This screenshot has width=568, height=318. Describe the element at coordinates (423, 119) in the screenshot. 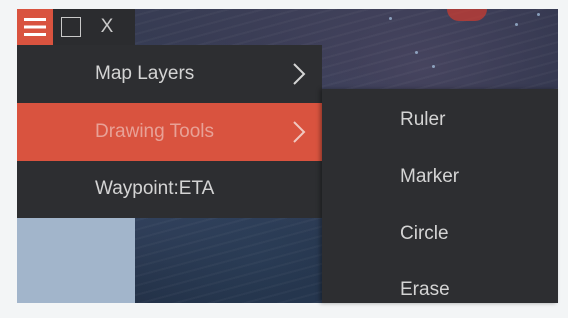

I see `submenu-item-label: Ruler` at that location.